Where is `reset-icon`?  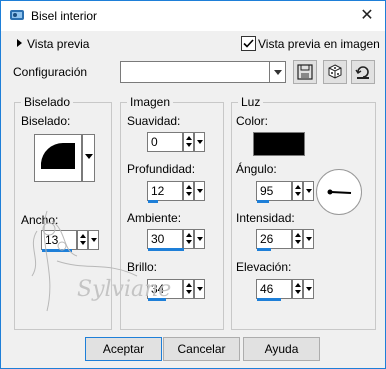
reset-icon is located at coordinates (362, 72).